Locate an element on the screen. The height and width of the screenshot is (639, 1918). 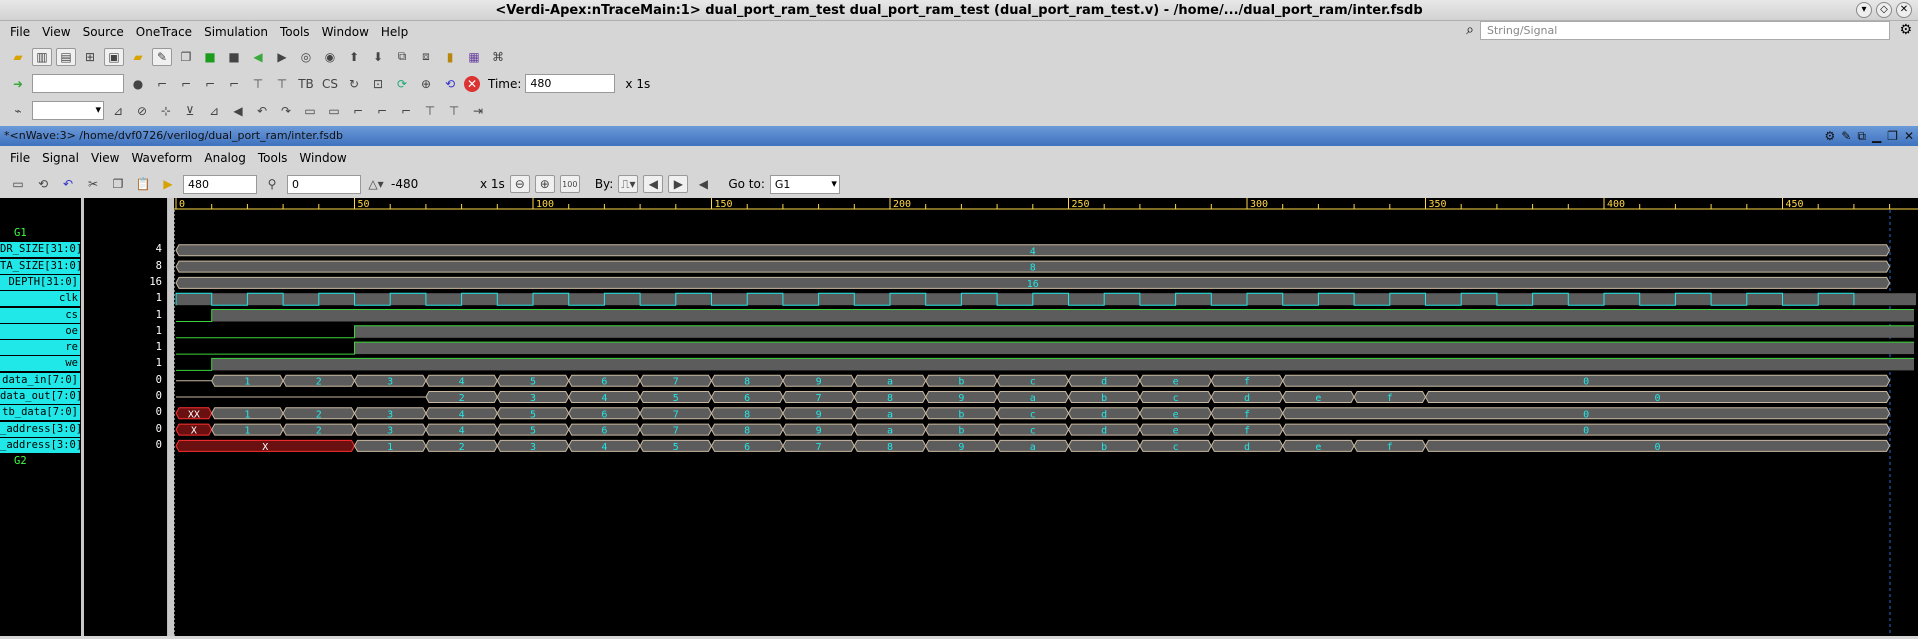
menu-simulation: Simulation is located at coordinates (236, 32).